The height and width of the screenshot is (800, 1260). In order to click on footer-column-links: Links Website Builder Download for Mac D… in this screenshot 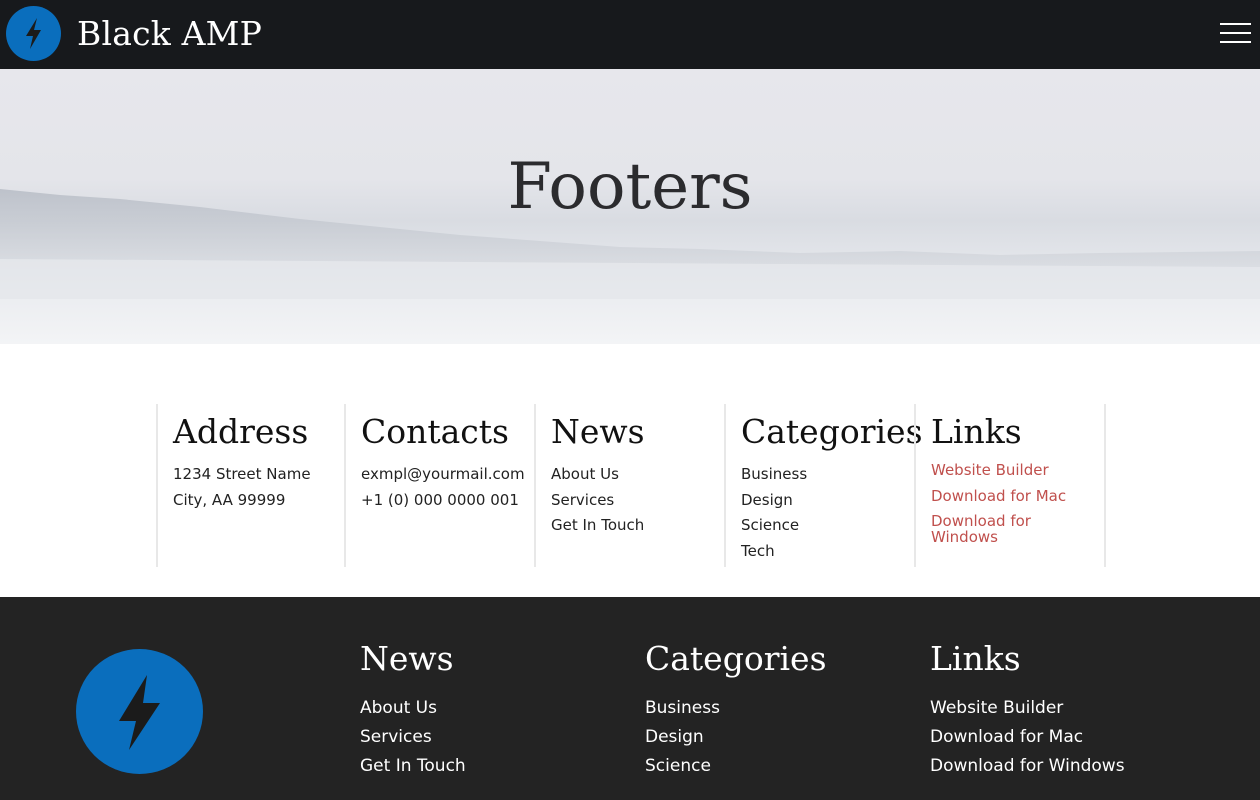, I will do `click(1010, 485)`.